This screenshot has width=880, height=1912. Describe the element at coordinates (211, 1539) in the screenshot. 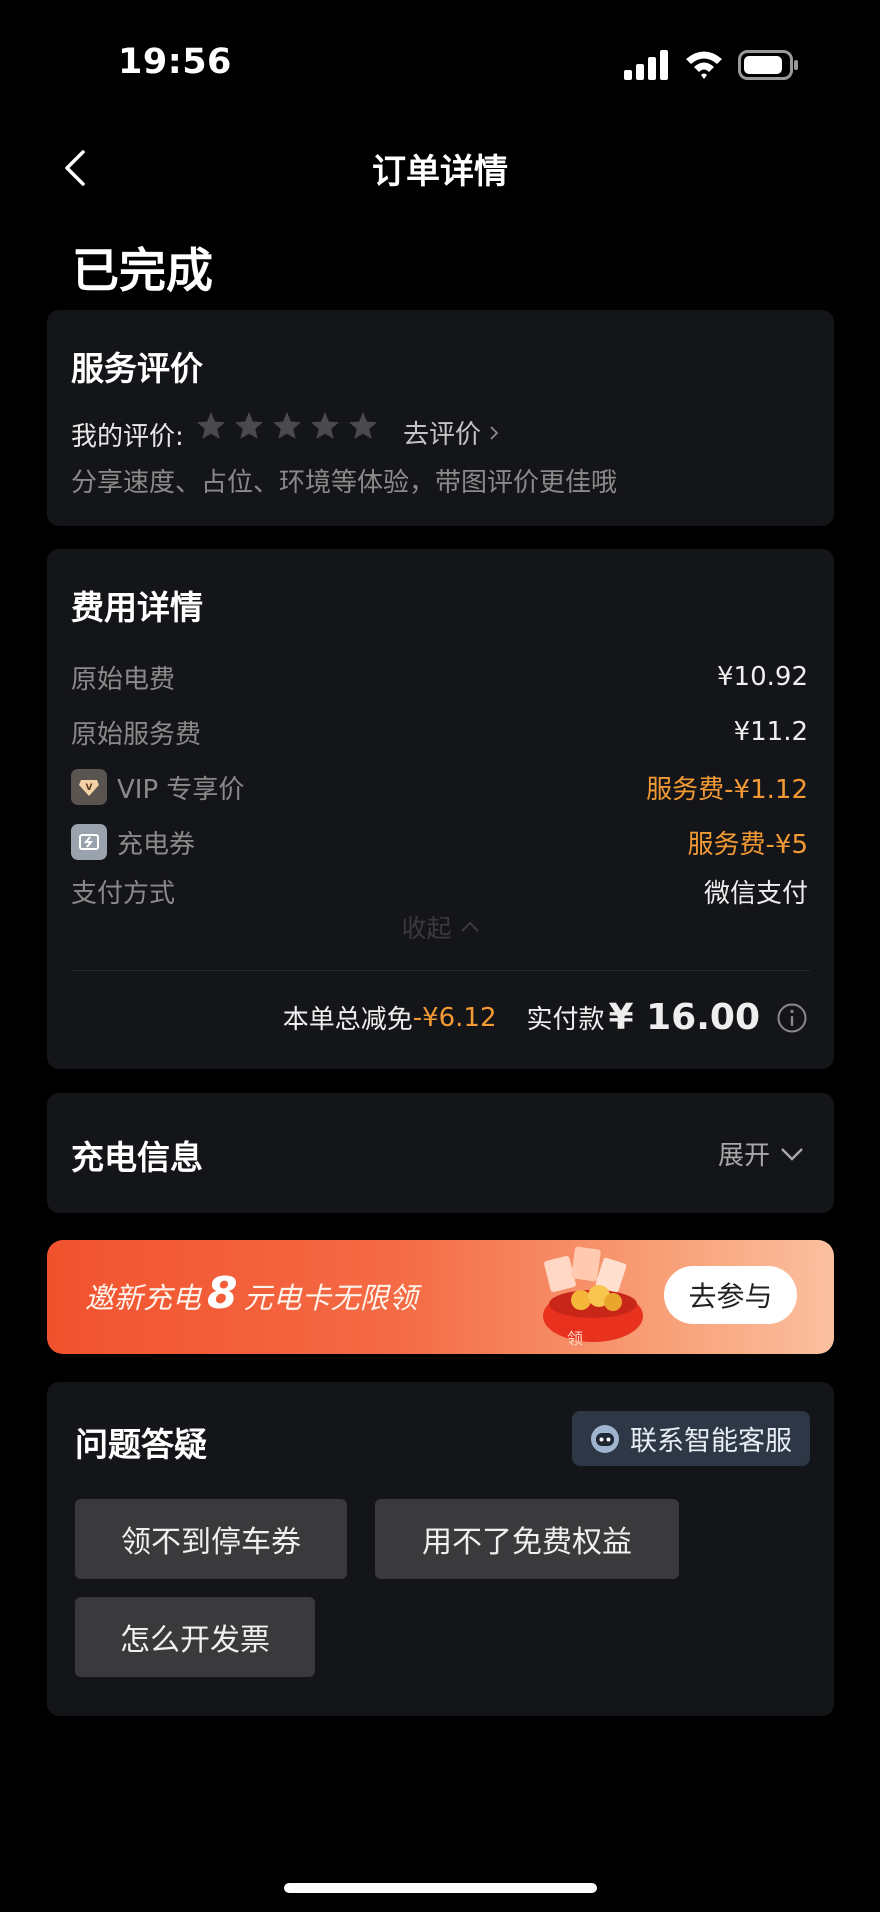

I see `faq-chip-parking-coupon: 领不到停车券` at that location.